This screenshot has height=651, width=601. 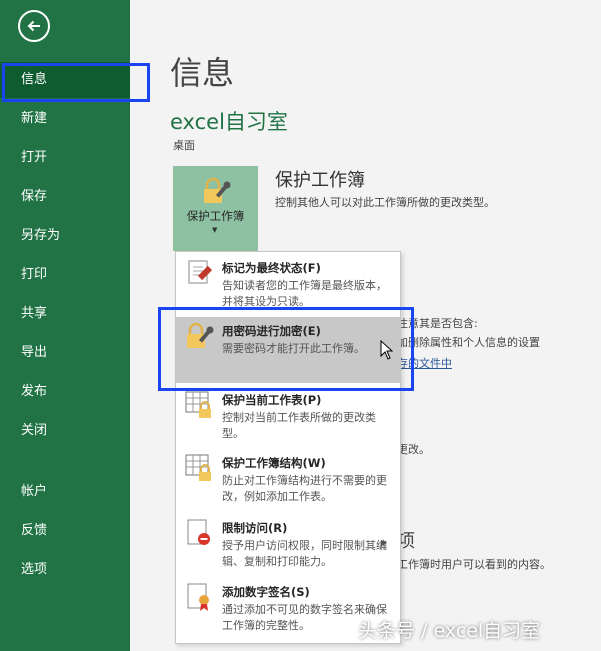 I want to click on highlight-box-info, so click(x=76, y=82).